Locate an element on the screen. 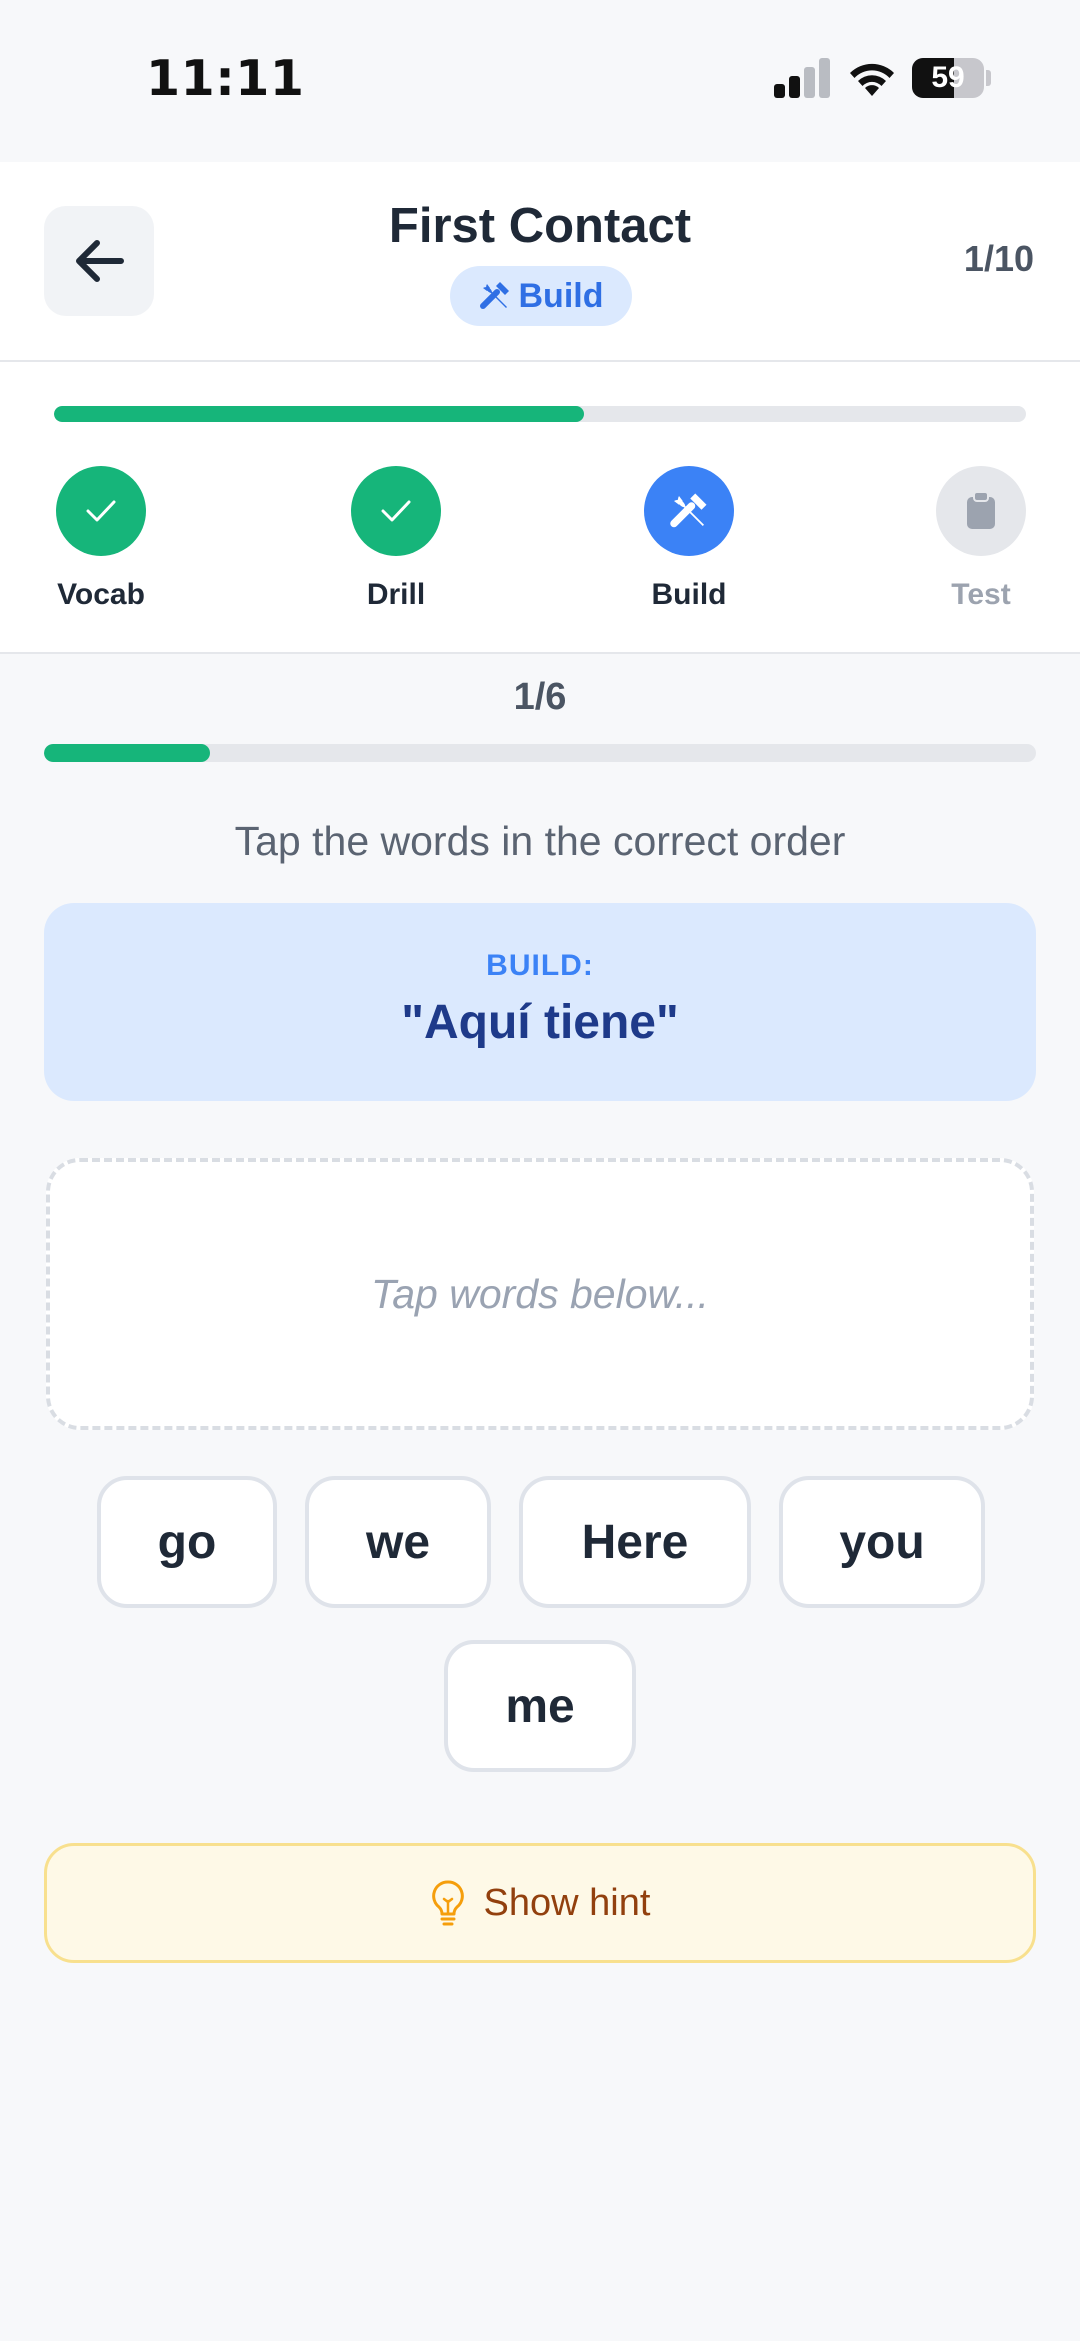  stage-progress-fill is located at coordinates (319, 414).